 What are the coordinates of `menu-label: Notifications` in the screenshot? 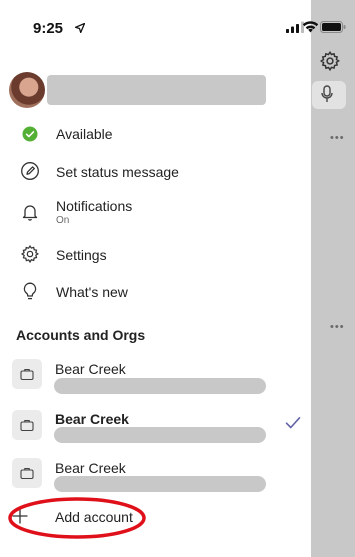 It's located at (94, 206).